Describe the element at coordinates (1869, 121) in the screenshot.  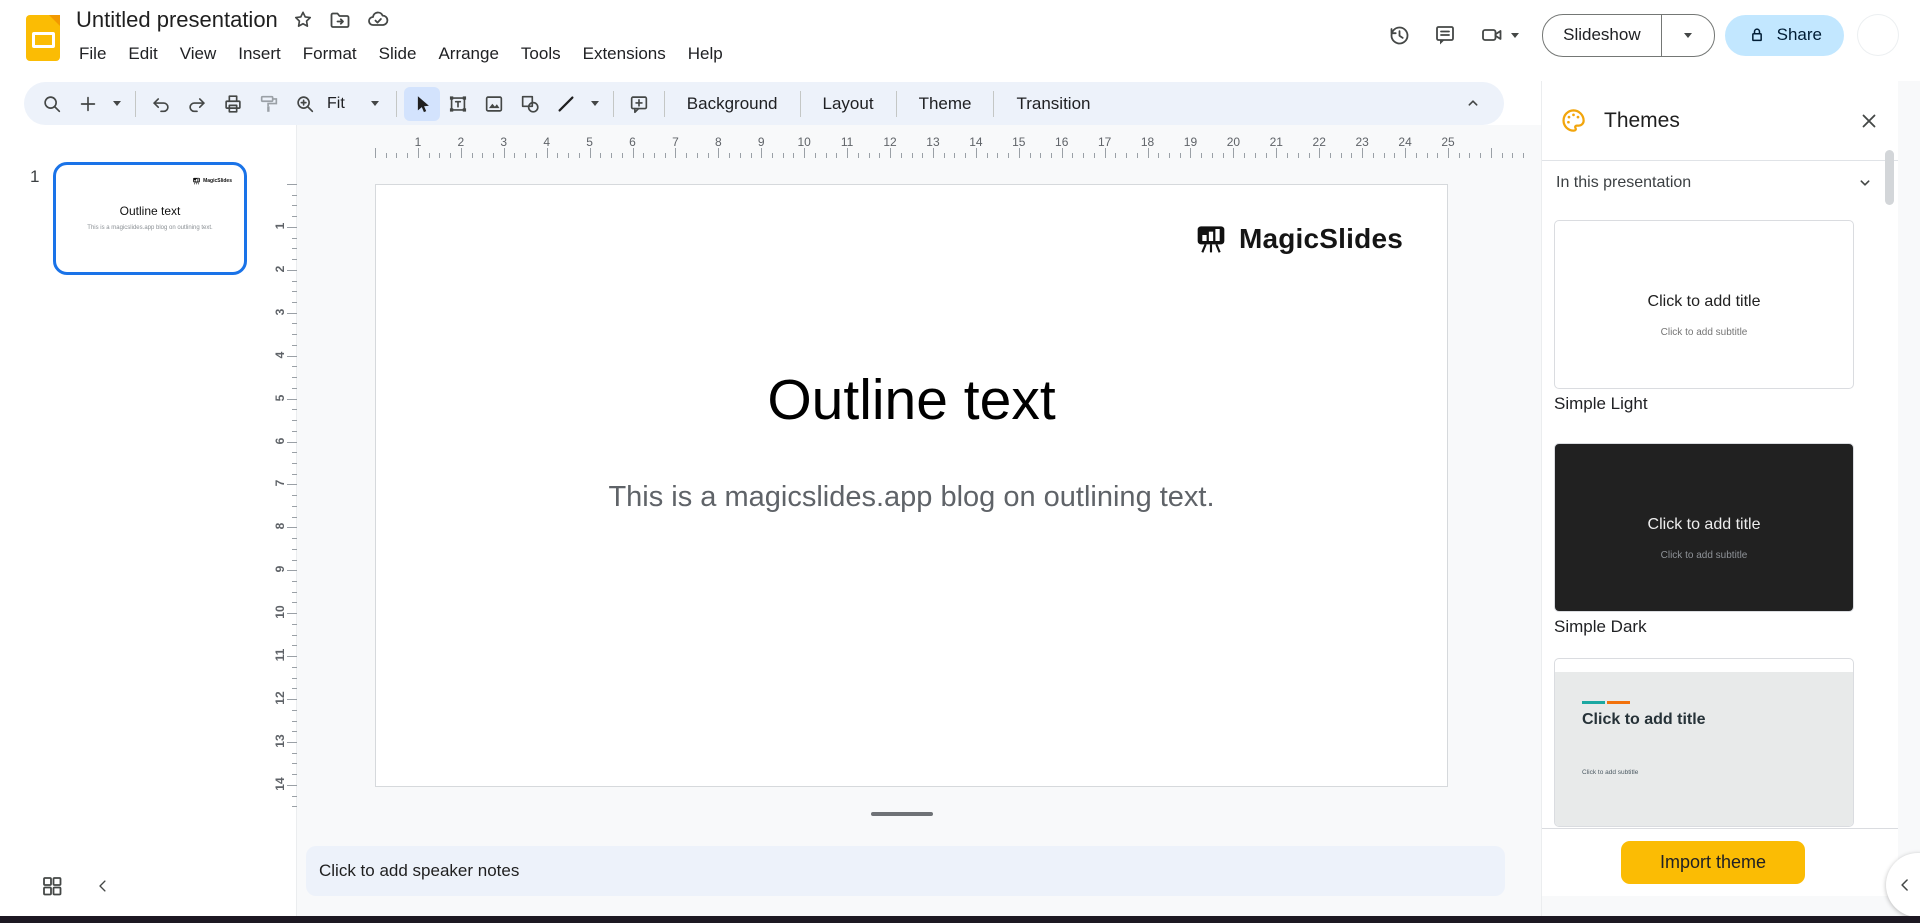
I see `close-panel-icon` at that location.